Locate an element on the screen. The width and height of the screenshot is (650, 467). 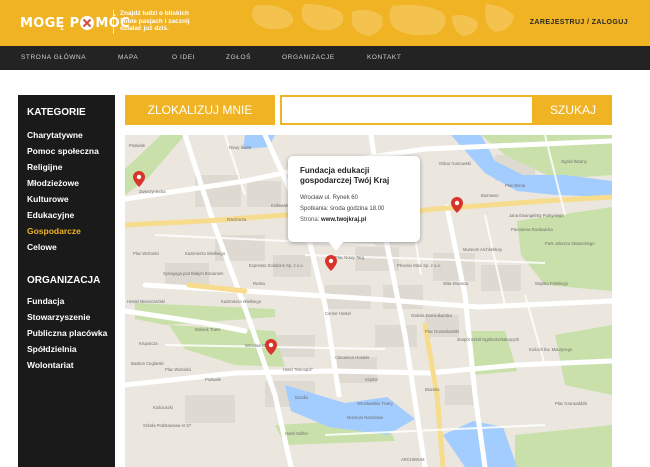
map-label: Synagoga pod Białym Bocianem is located at coordinates (193, 273).